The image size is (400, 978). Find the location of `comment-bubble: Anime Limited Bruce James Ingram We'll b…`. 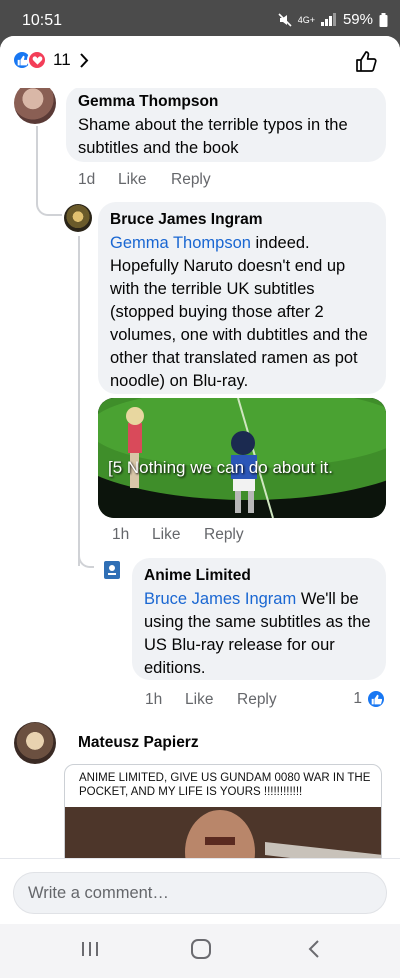

comment-bubble: Anime Limited Bruce James Ingram We'll b… is located at coordinates (259, 619).